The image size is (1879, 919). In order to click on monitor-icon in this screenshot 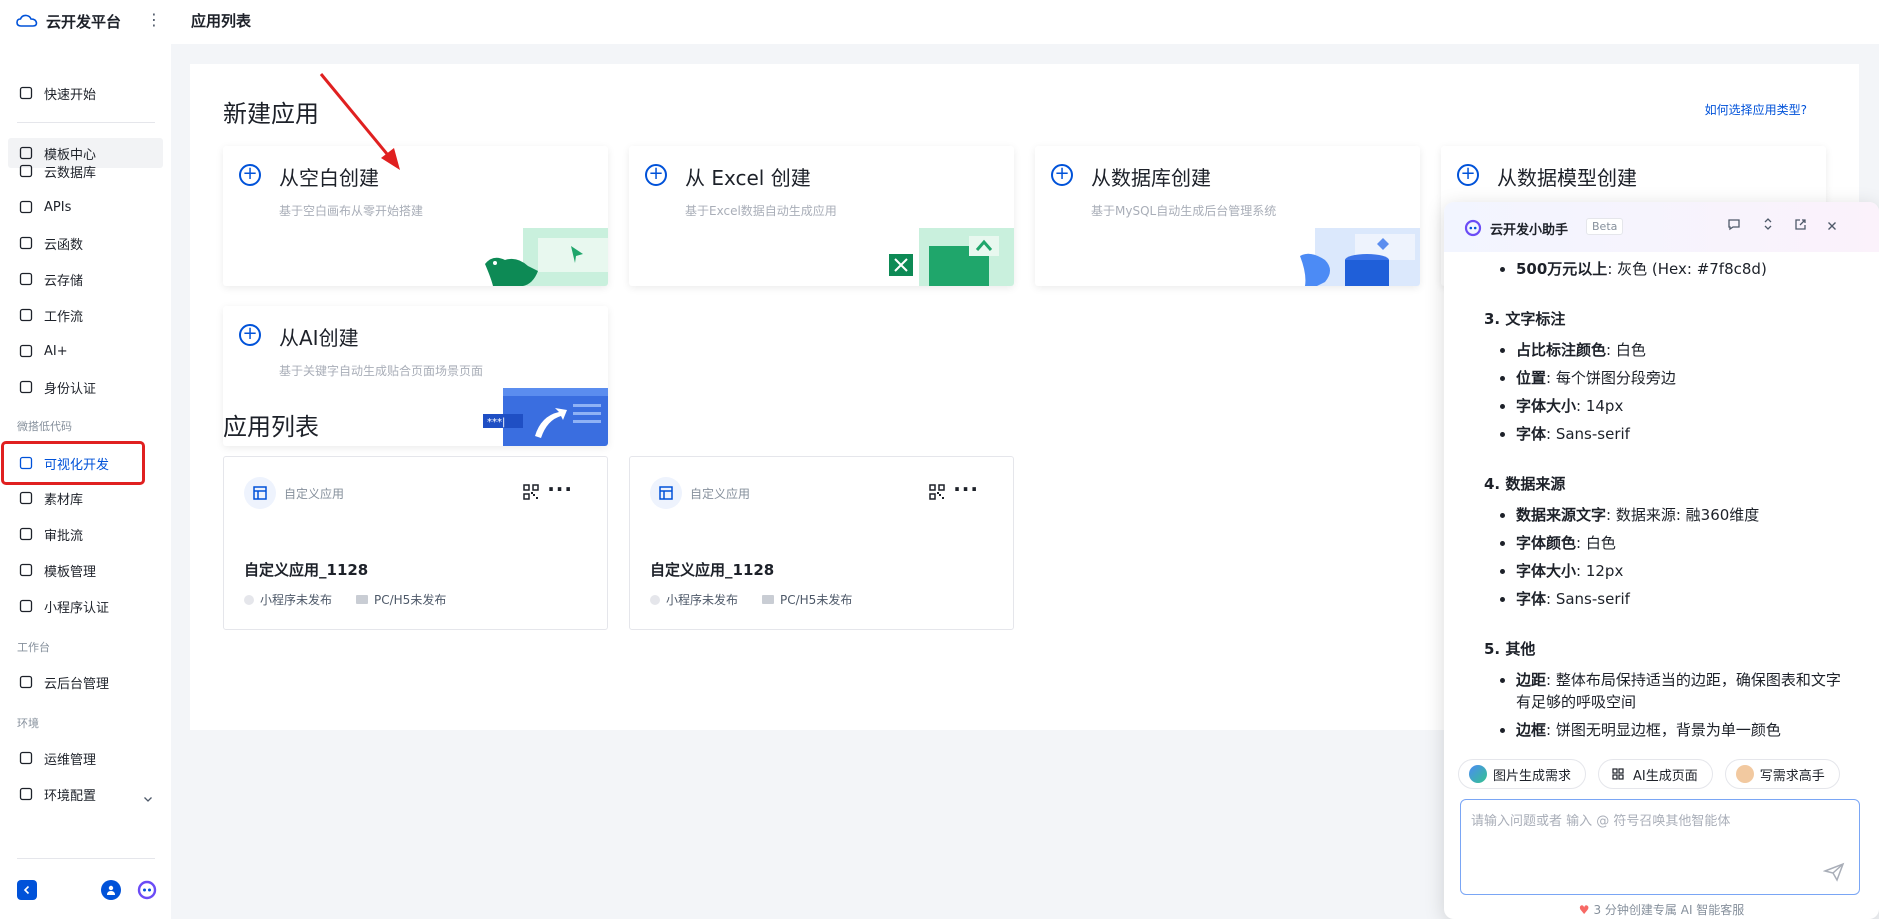, I will do `click(768, 599)`.